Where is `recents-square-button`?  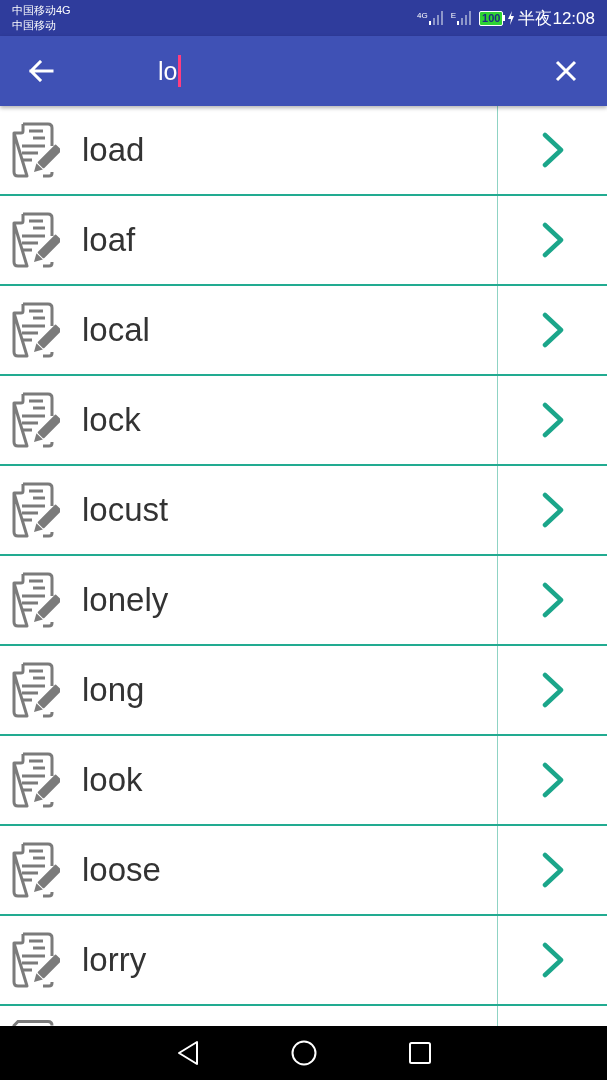 recents-square-button is located at coordinates (419, 1053).